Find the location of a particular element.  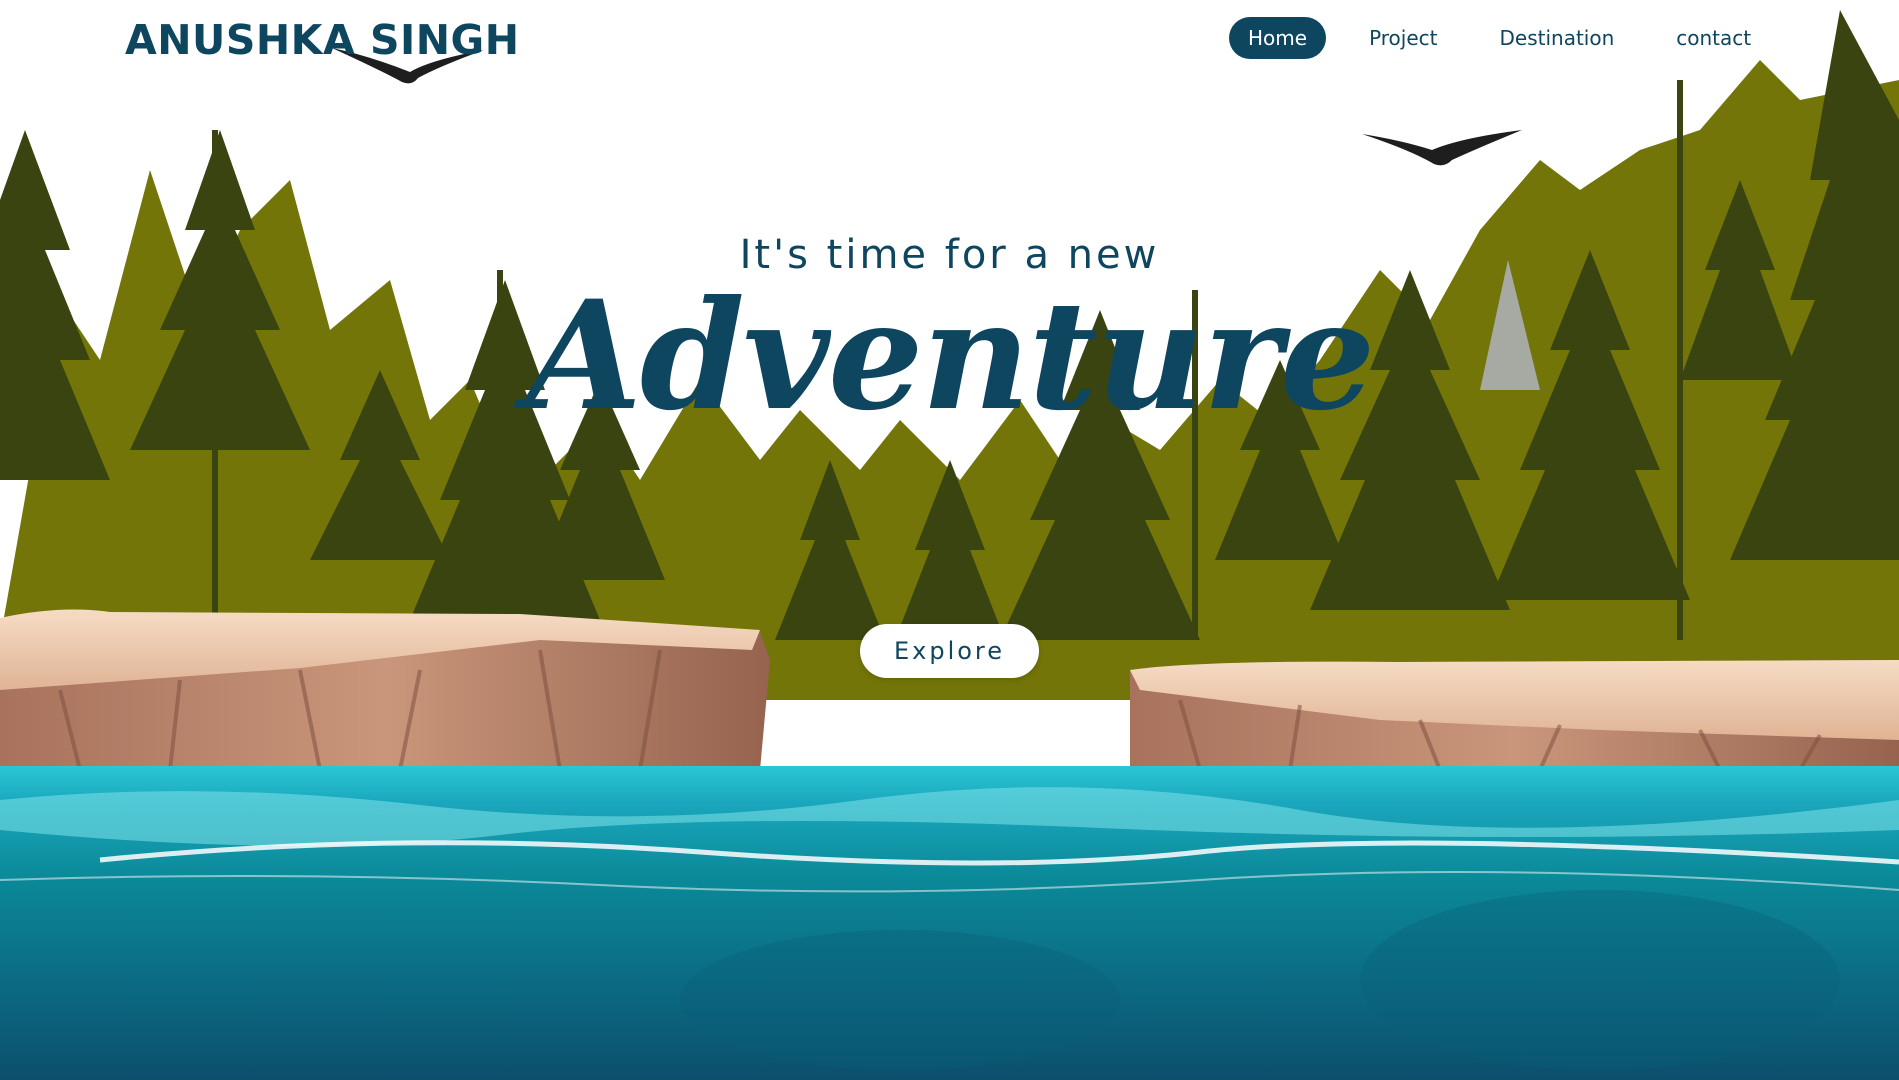

explore-button: Explore is located at coordinates (949, 651).